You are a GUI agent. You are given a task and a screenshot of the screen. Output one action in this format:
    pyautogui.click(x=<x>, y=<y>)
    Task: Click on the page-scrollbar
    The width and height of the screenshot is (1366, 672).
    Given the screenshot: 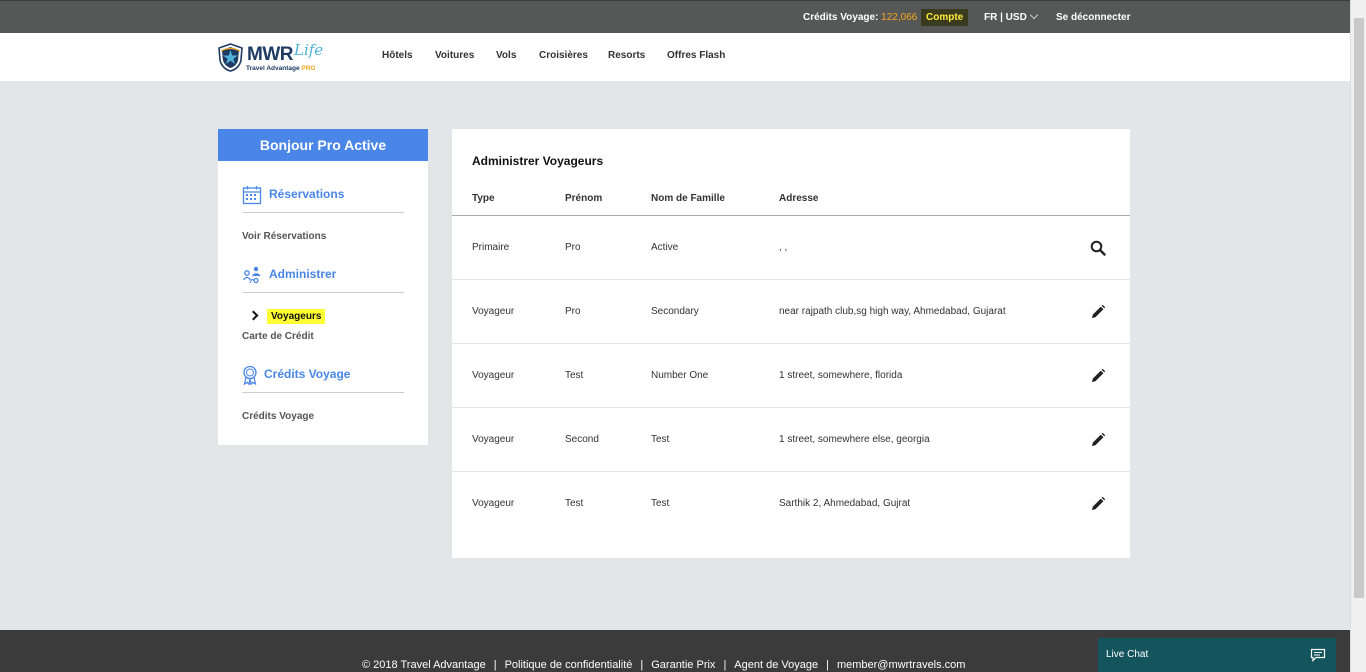 What is the action you would take?
    pyautogui.click(x=1358, y=336)
    